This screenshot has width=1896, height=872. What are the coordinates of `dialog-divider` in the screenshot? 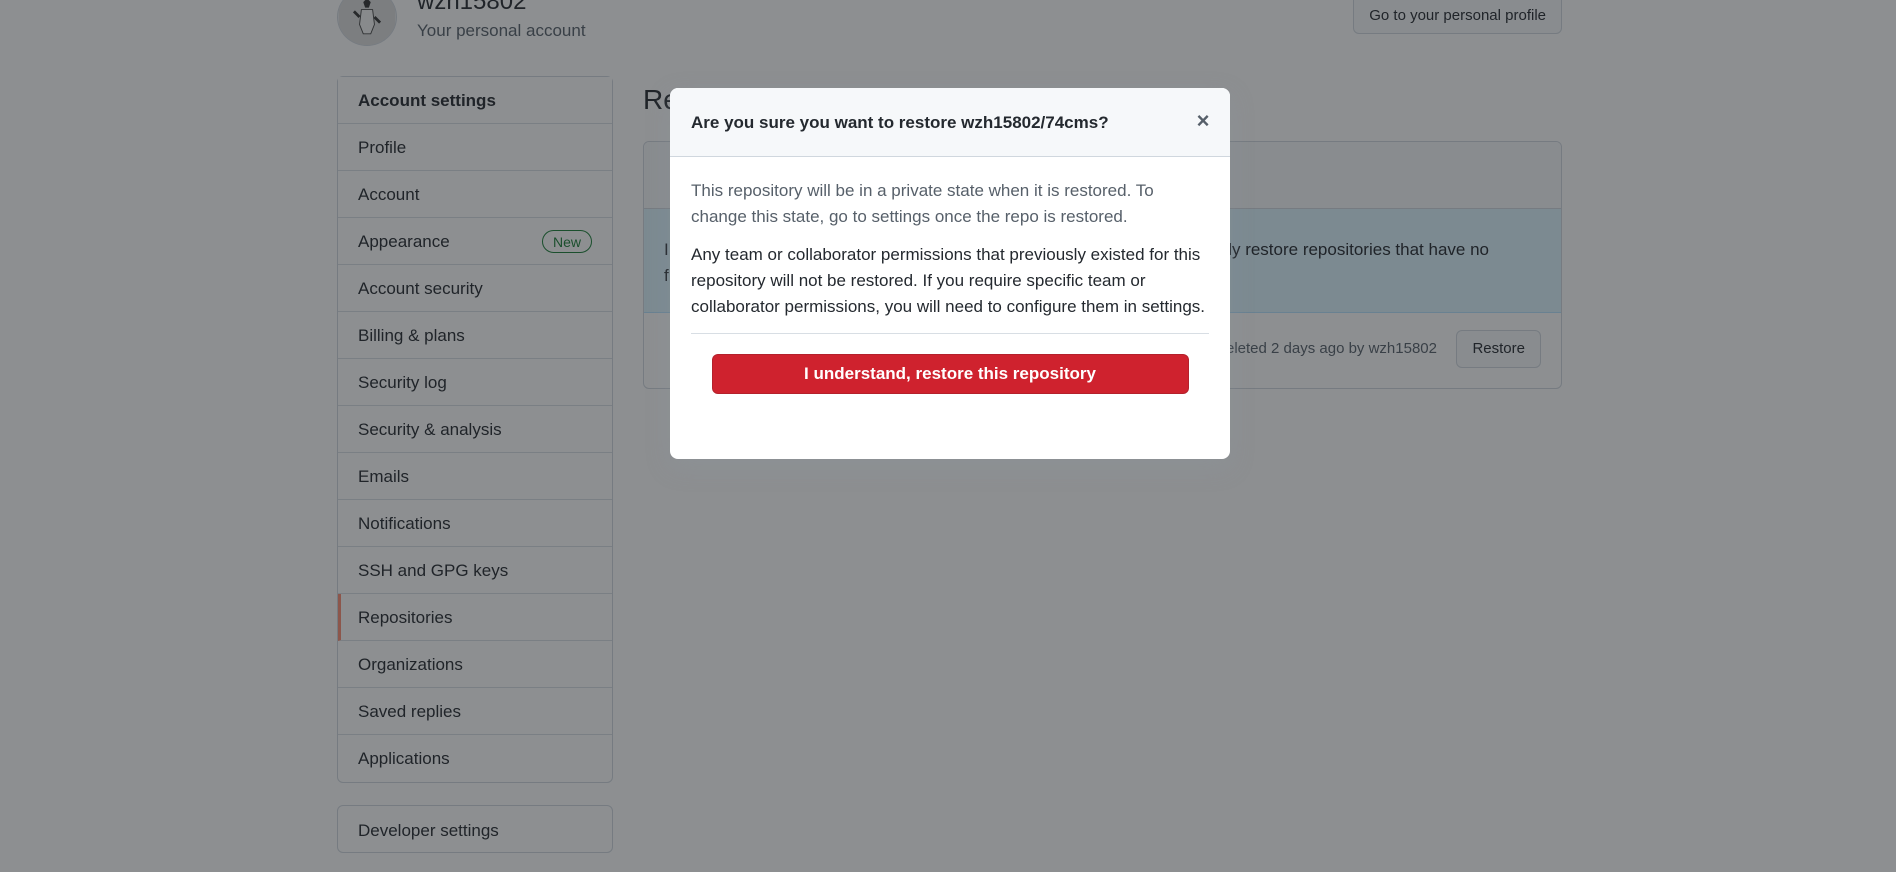 It's located at (950, 333).